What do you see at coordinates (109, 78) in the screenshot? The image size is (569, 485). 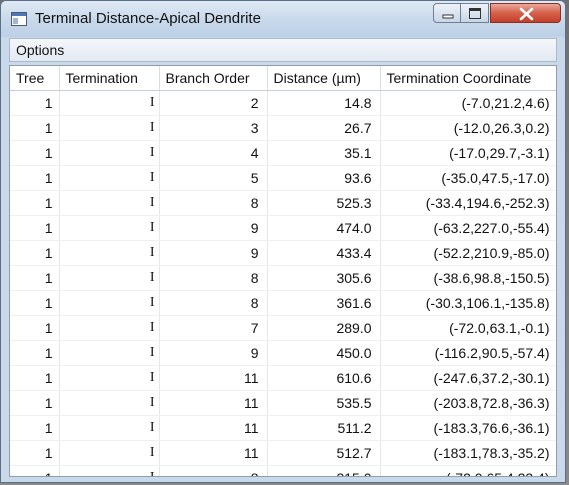 I see `column-header-termination: Termination` at bounding box center [109, 78].